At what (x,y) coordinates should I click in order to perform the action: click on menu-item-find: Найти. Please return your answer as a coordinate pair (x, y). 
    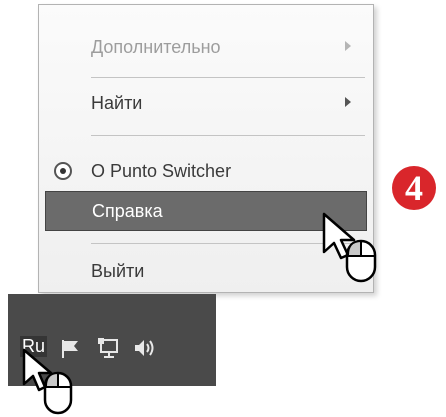
    Looking at the image, I should click on (206, 103).